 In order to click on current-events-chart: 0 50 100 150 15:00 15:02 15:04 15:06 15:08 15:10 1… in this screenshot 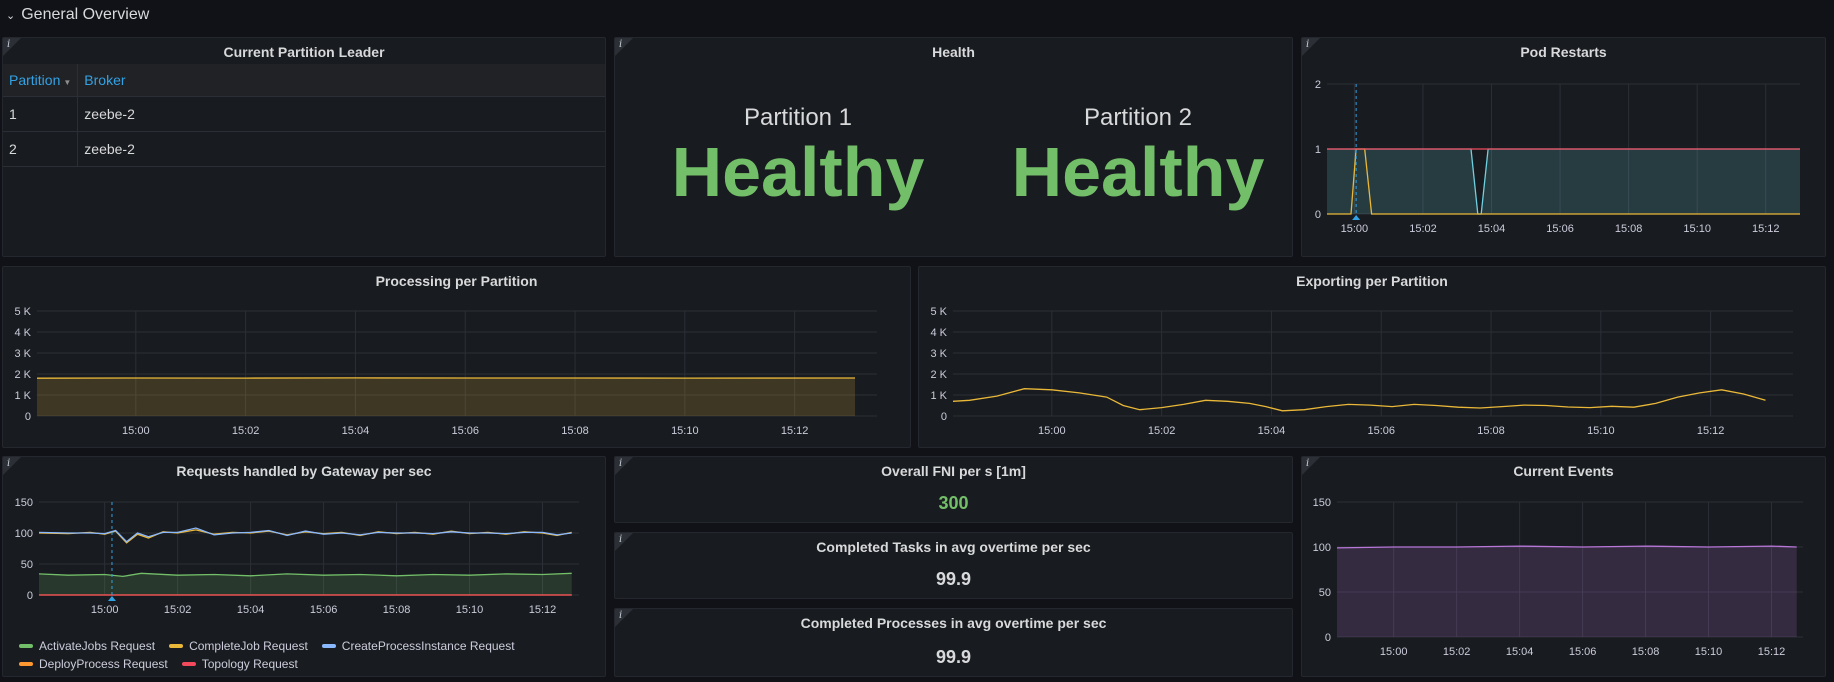, I will do `click(1564, 567)`.